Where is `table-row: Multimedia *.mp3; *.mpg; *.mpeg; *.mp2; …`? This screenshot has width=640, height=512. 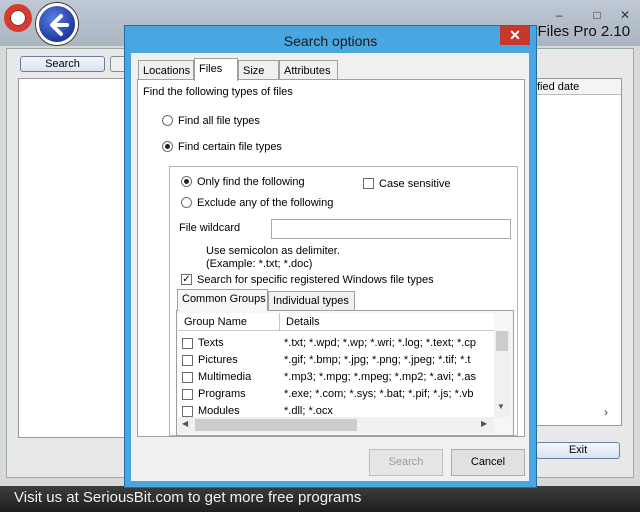 table-row: Multimedia *.mp3; *.mpg; *.mpeg; *.mp2; … is located at coordinates (336, 377).